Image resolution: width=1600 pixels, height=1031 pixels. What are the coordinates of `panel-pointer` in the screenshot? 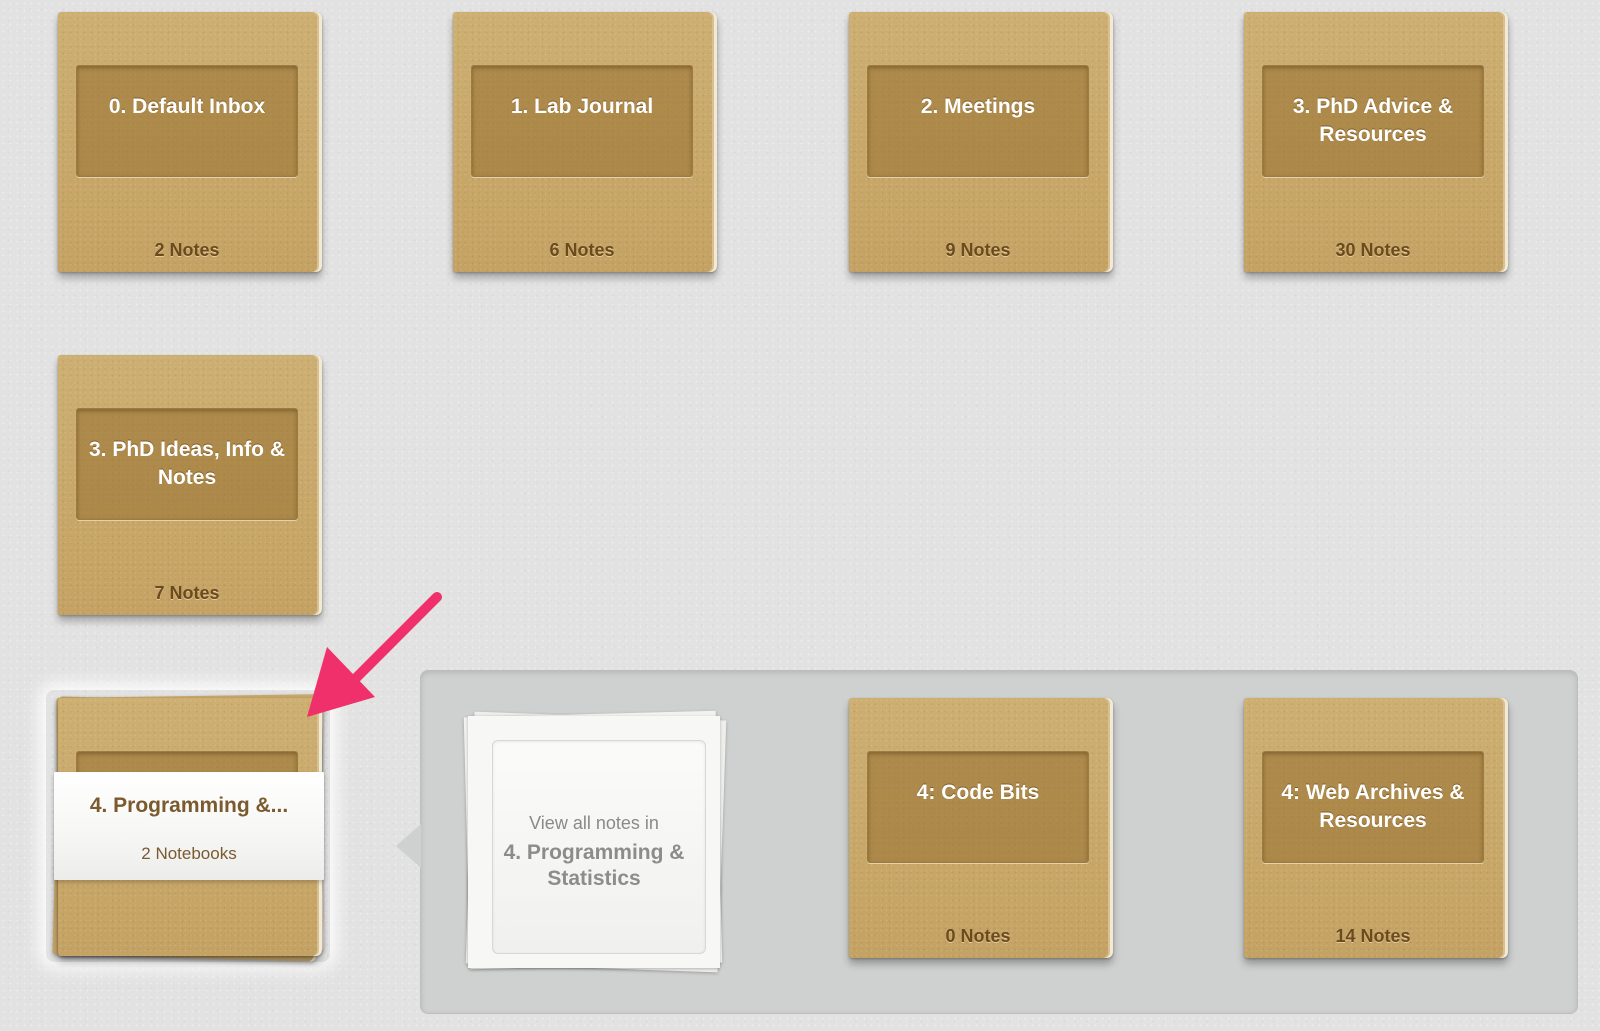 It's located at (408, 846).